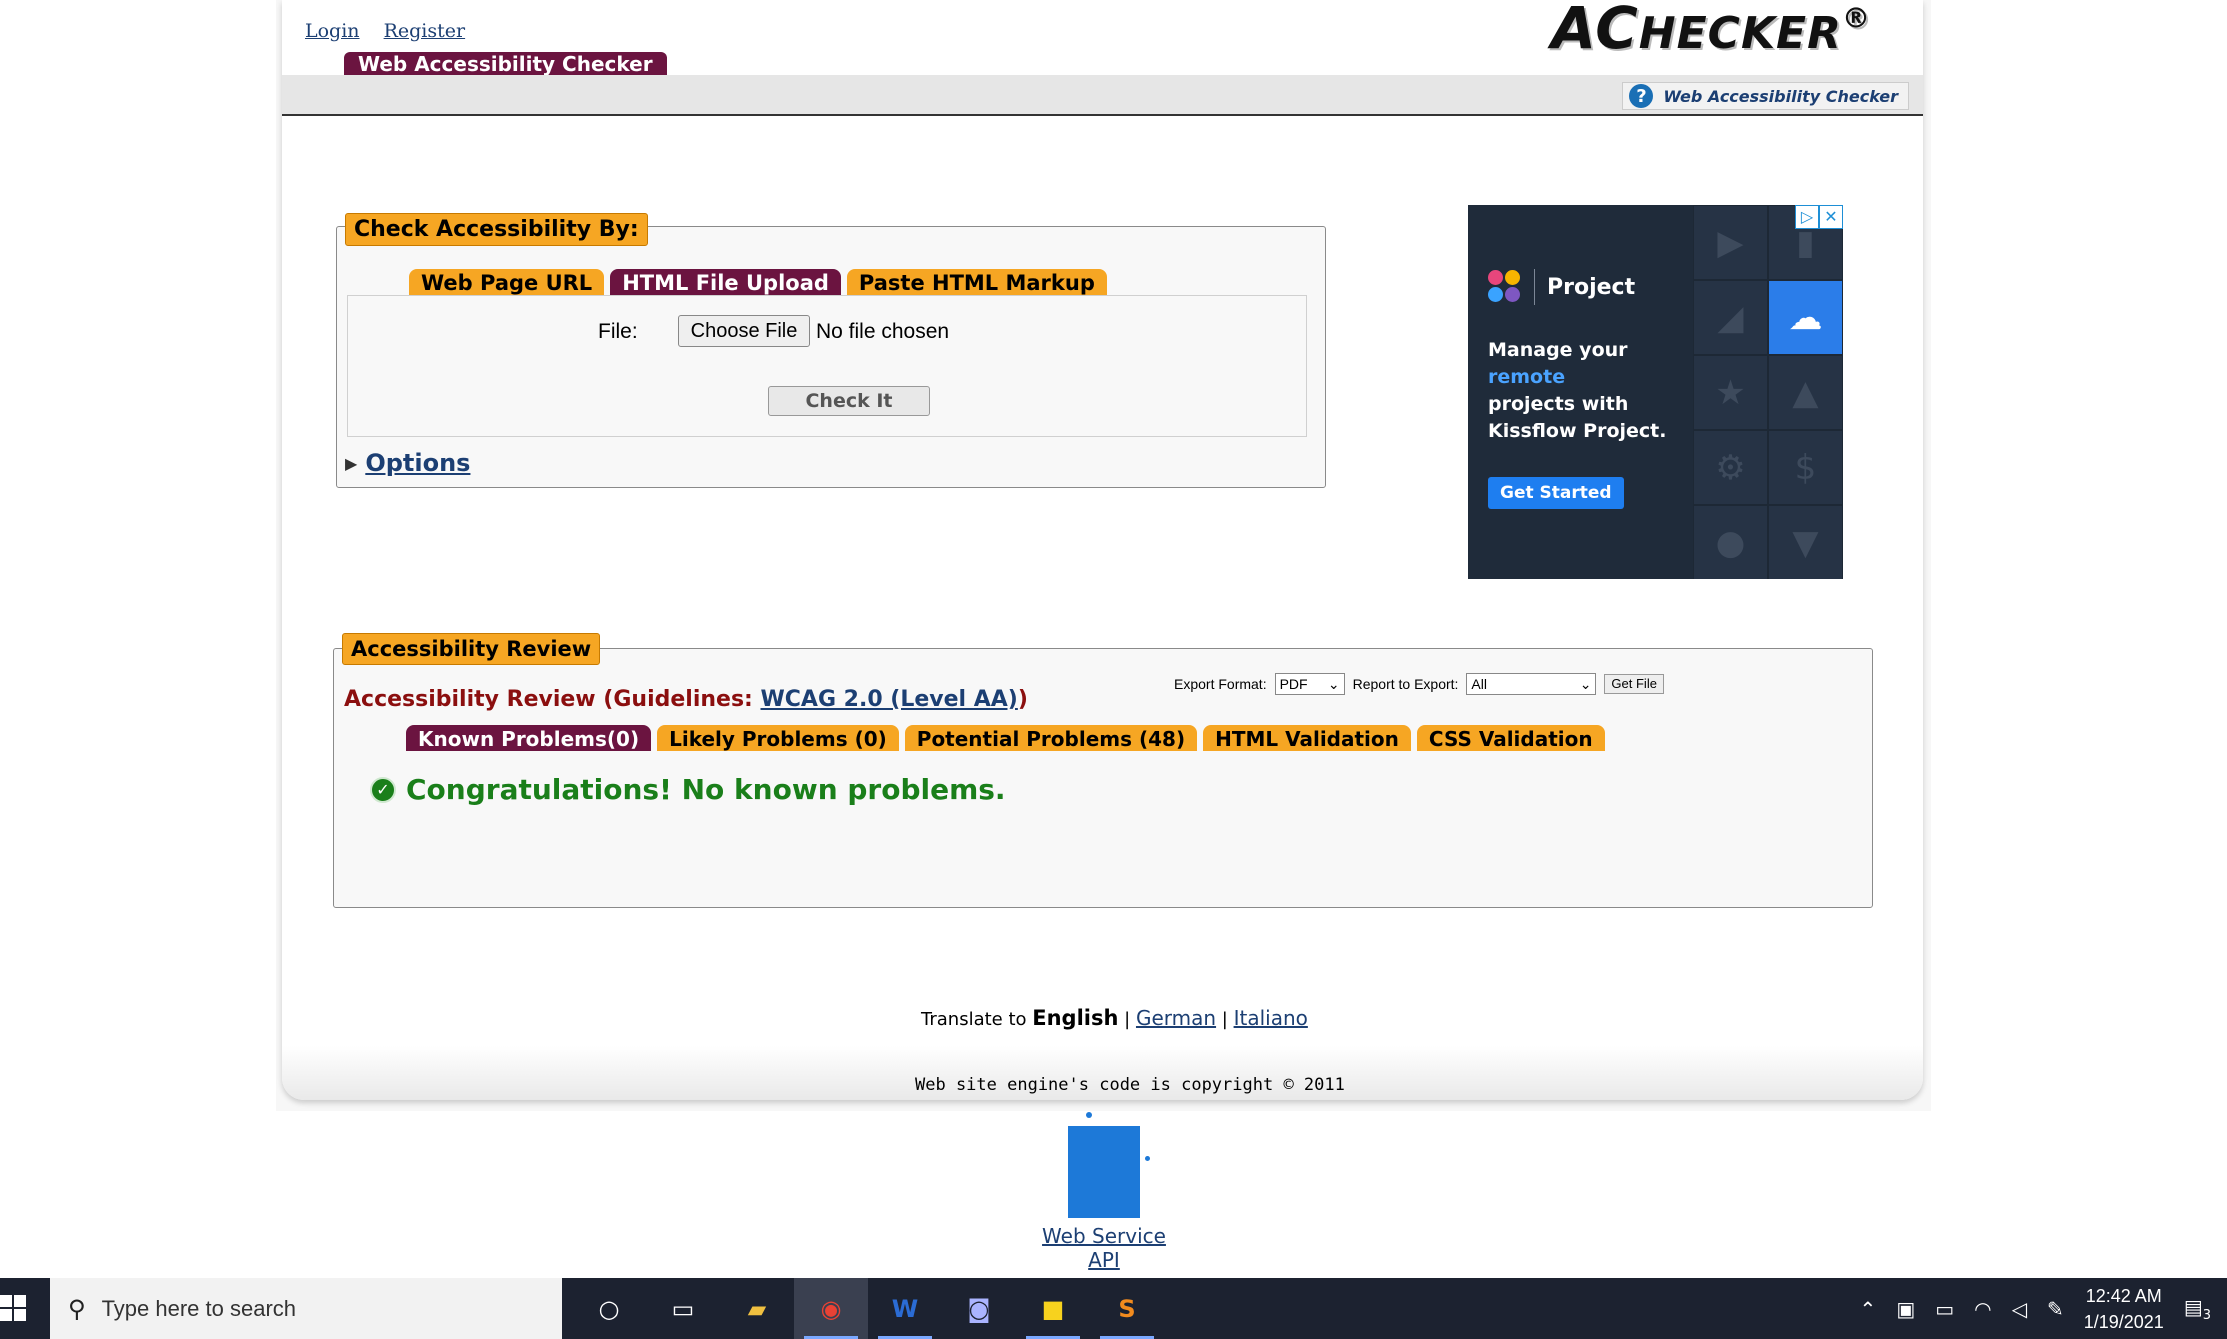 The image size is (2227, 1339). What do you see at coordinates (1711, 31) in the screenshot?
I see `achecker-logo: ACHECKER®` at bounding box center [1711, 31].